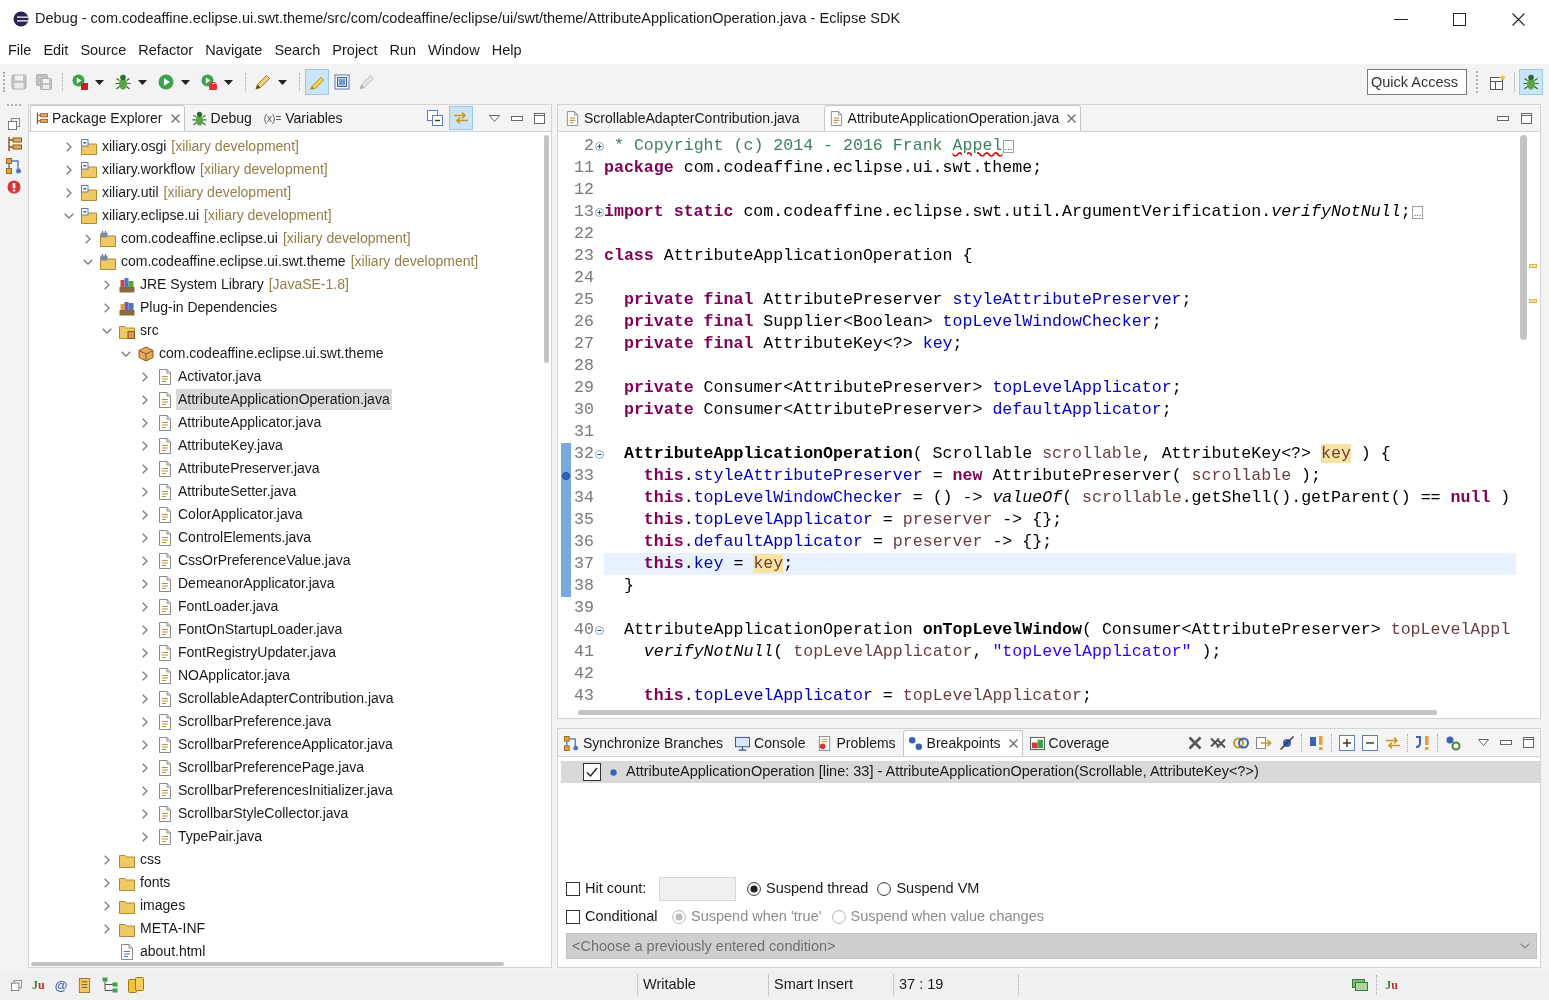 This screenshot has height=1000, width=1549. Describe the element at coordinates (271, 767) in the screenshot. I see `tree-item: ScrollbarPreferencePage.java` at that location.